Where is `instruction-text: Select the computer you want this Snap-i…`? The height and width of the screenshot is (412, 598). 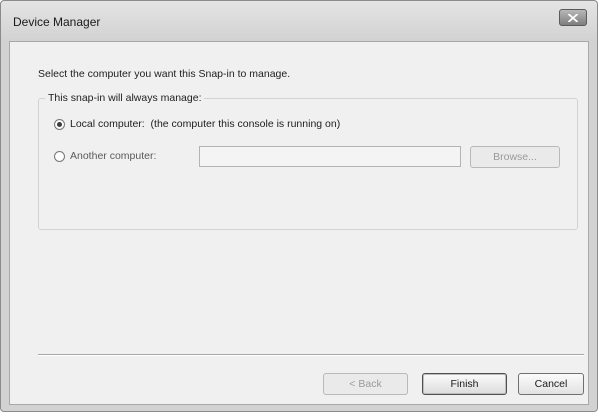
instruction-text: Select the computer you want this Snap-i… is located at coordinates (164, 74).